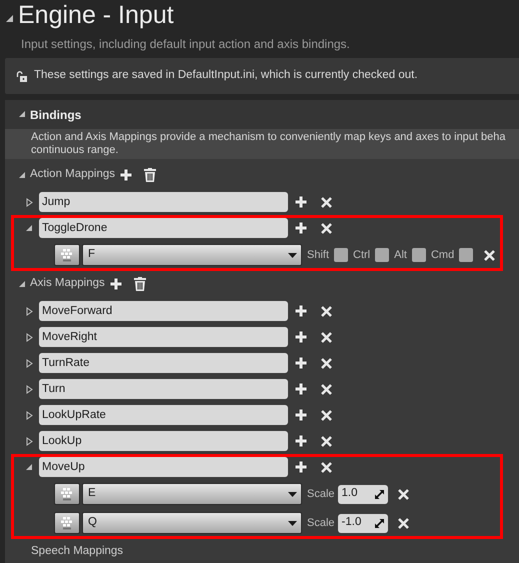 The height and width of the screenshot is (563, 519). I want to click on collapse-arrow-icon, so click(10, 18).